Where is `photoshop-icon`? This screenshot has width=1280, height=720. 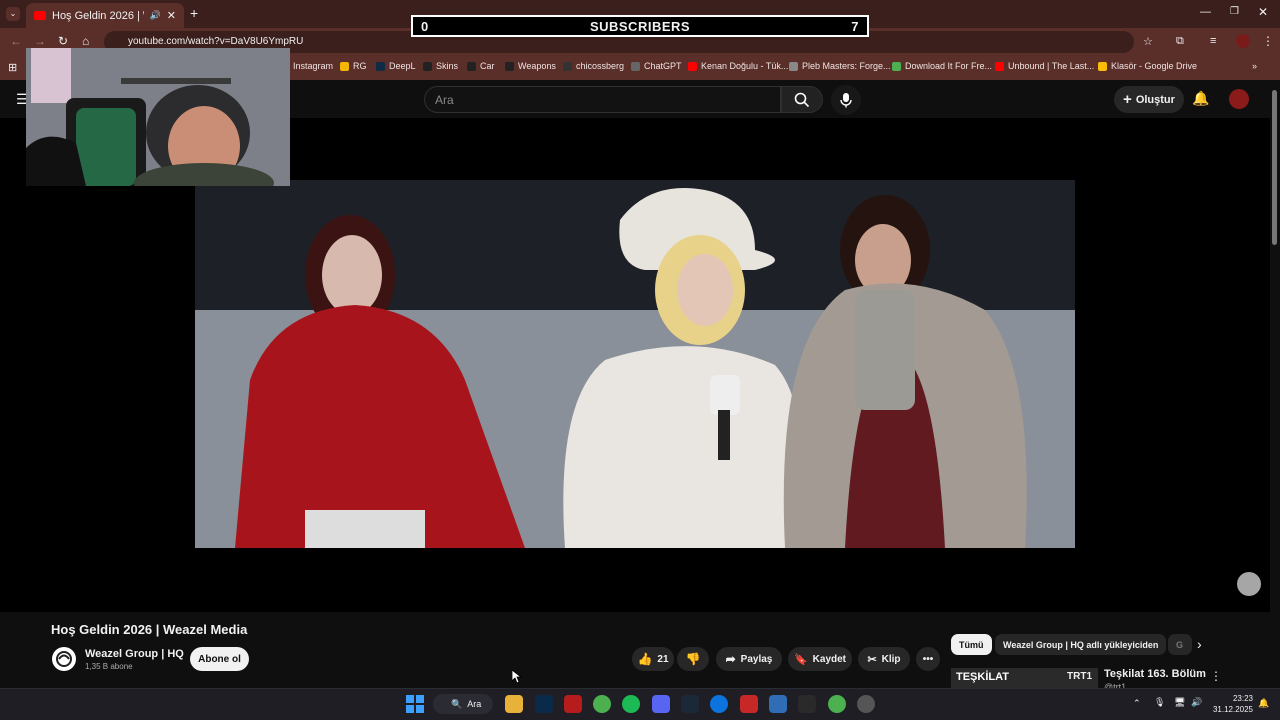
photoshop-icon is located at coordinates (544, 704).